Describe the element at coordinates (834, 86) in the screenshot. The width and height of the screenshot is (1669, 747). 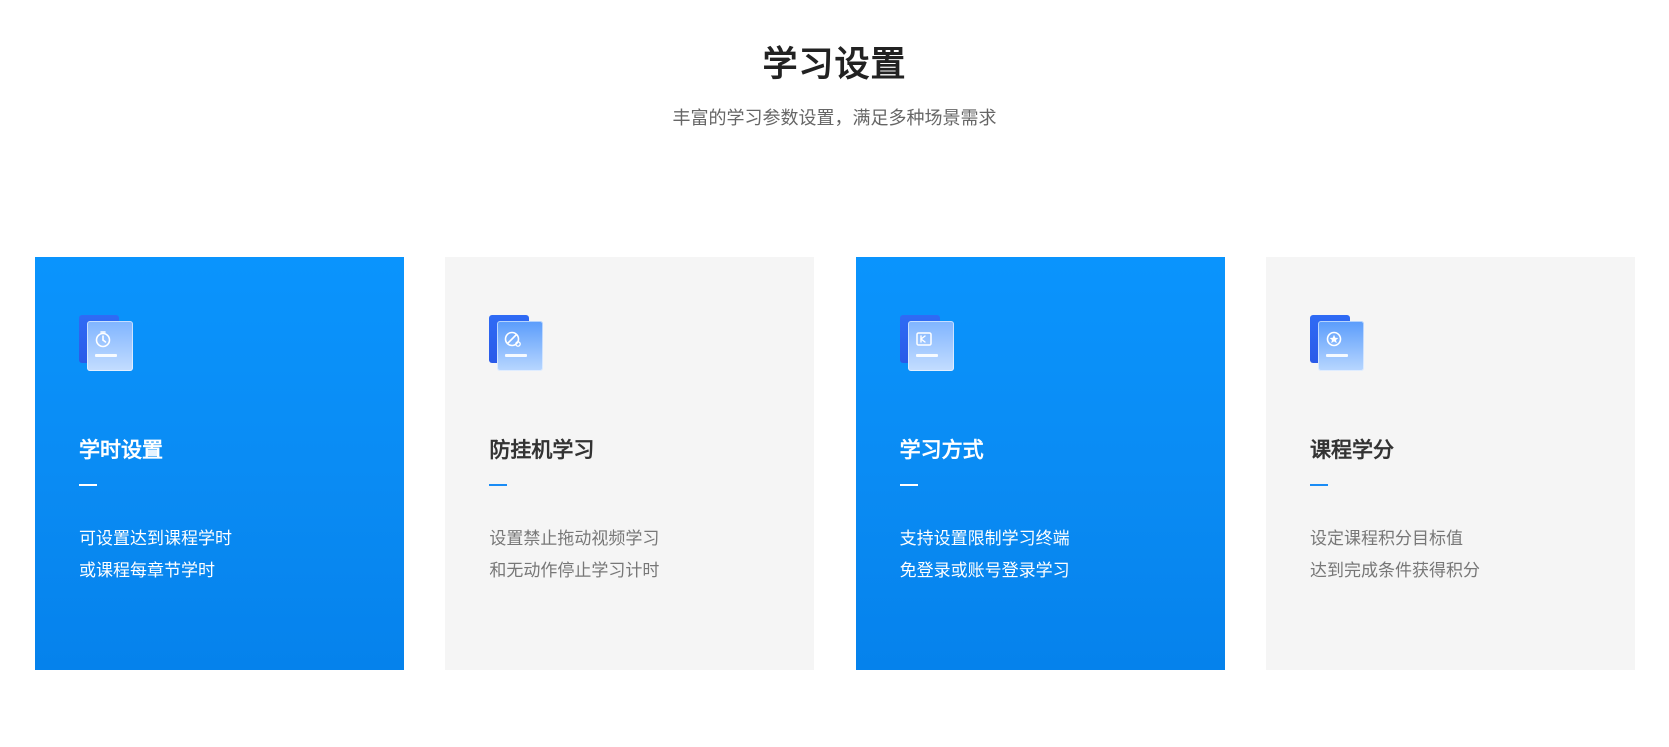
I see `section-header: 学习设置 丰富的学习参数设置，满足多种场景需求` at that location.